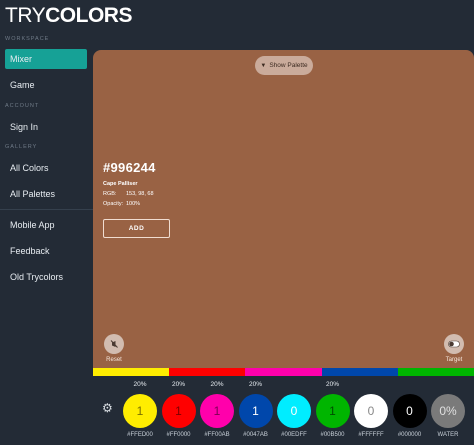  I want to click on mix-ratio-strip, so click(283, 372).